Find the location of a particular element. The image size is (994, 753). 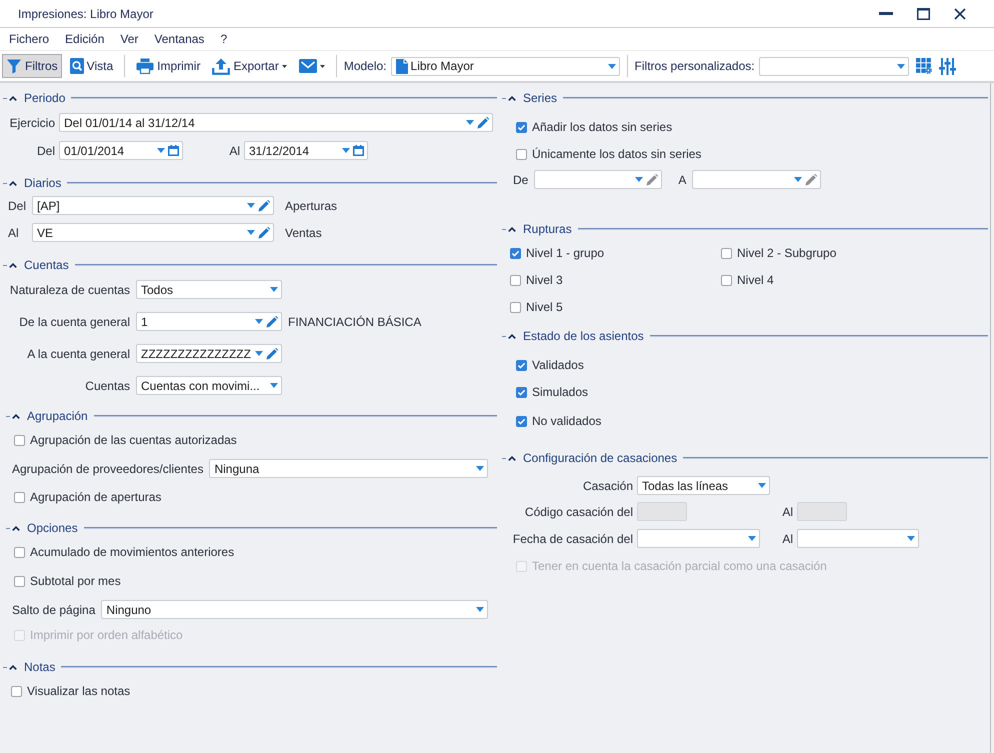

upload-icon is located at coordinates (221, 66).